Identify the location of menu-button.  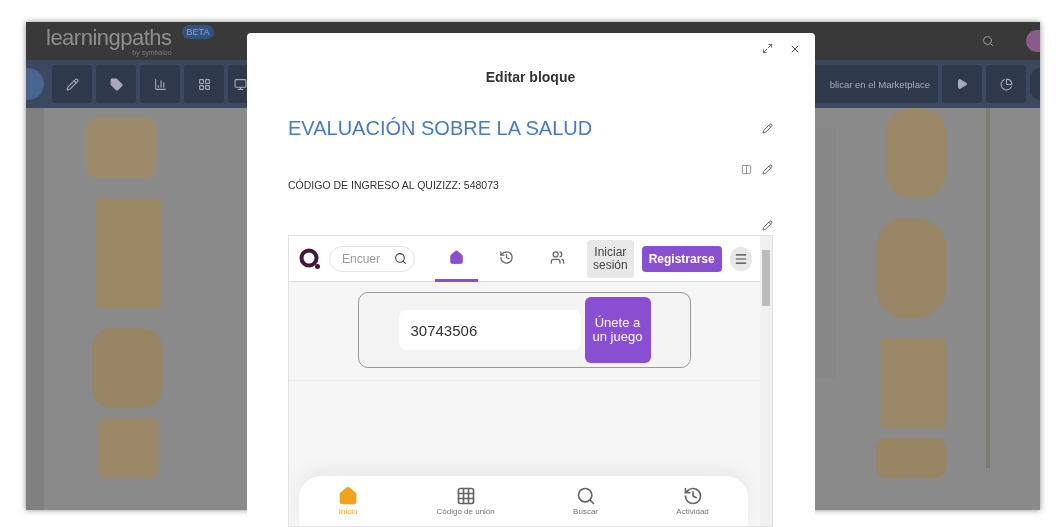
(740, 258).